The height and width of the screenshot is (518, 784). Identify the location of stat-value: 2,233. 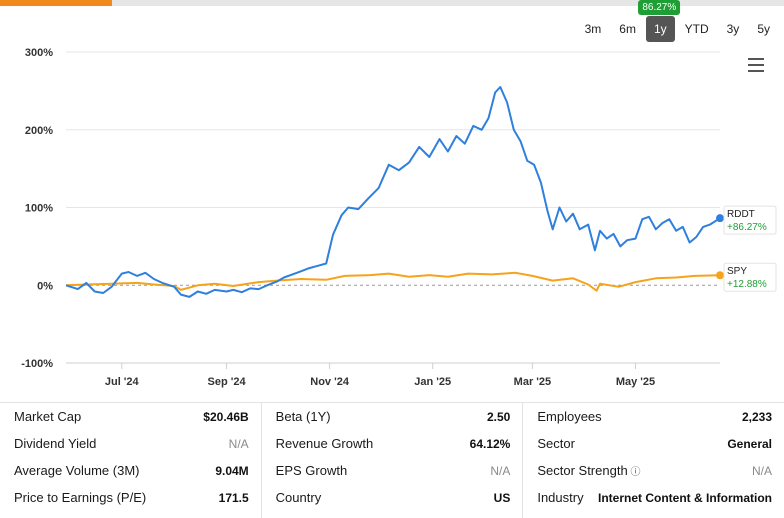
(757, 416).